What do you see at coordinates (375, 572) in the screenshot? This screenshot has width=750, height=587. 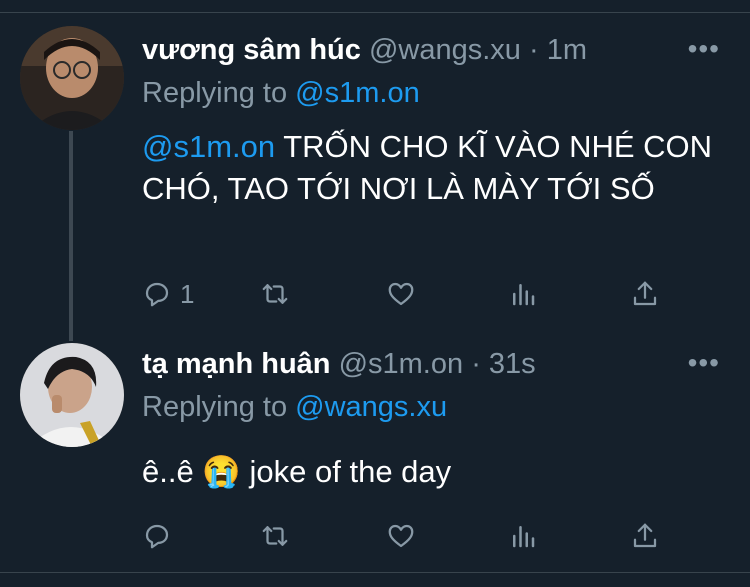 I see `bottom-divider` at bounding box center [375, 572].